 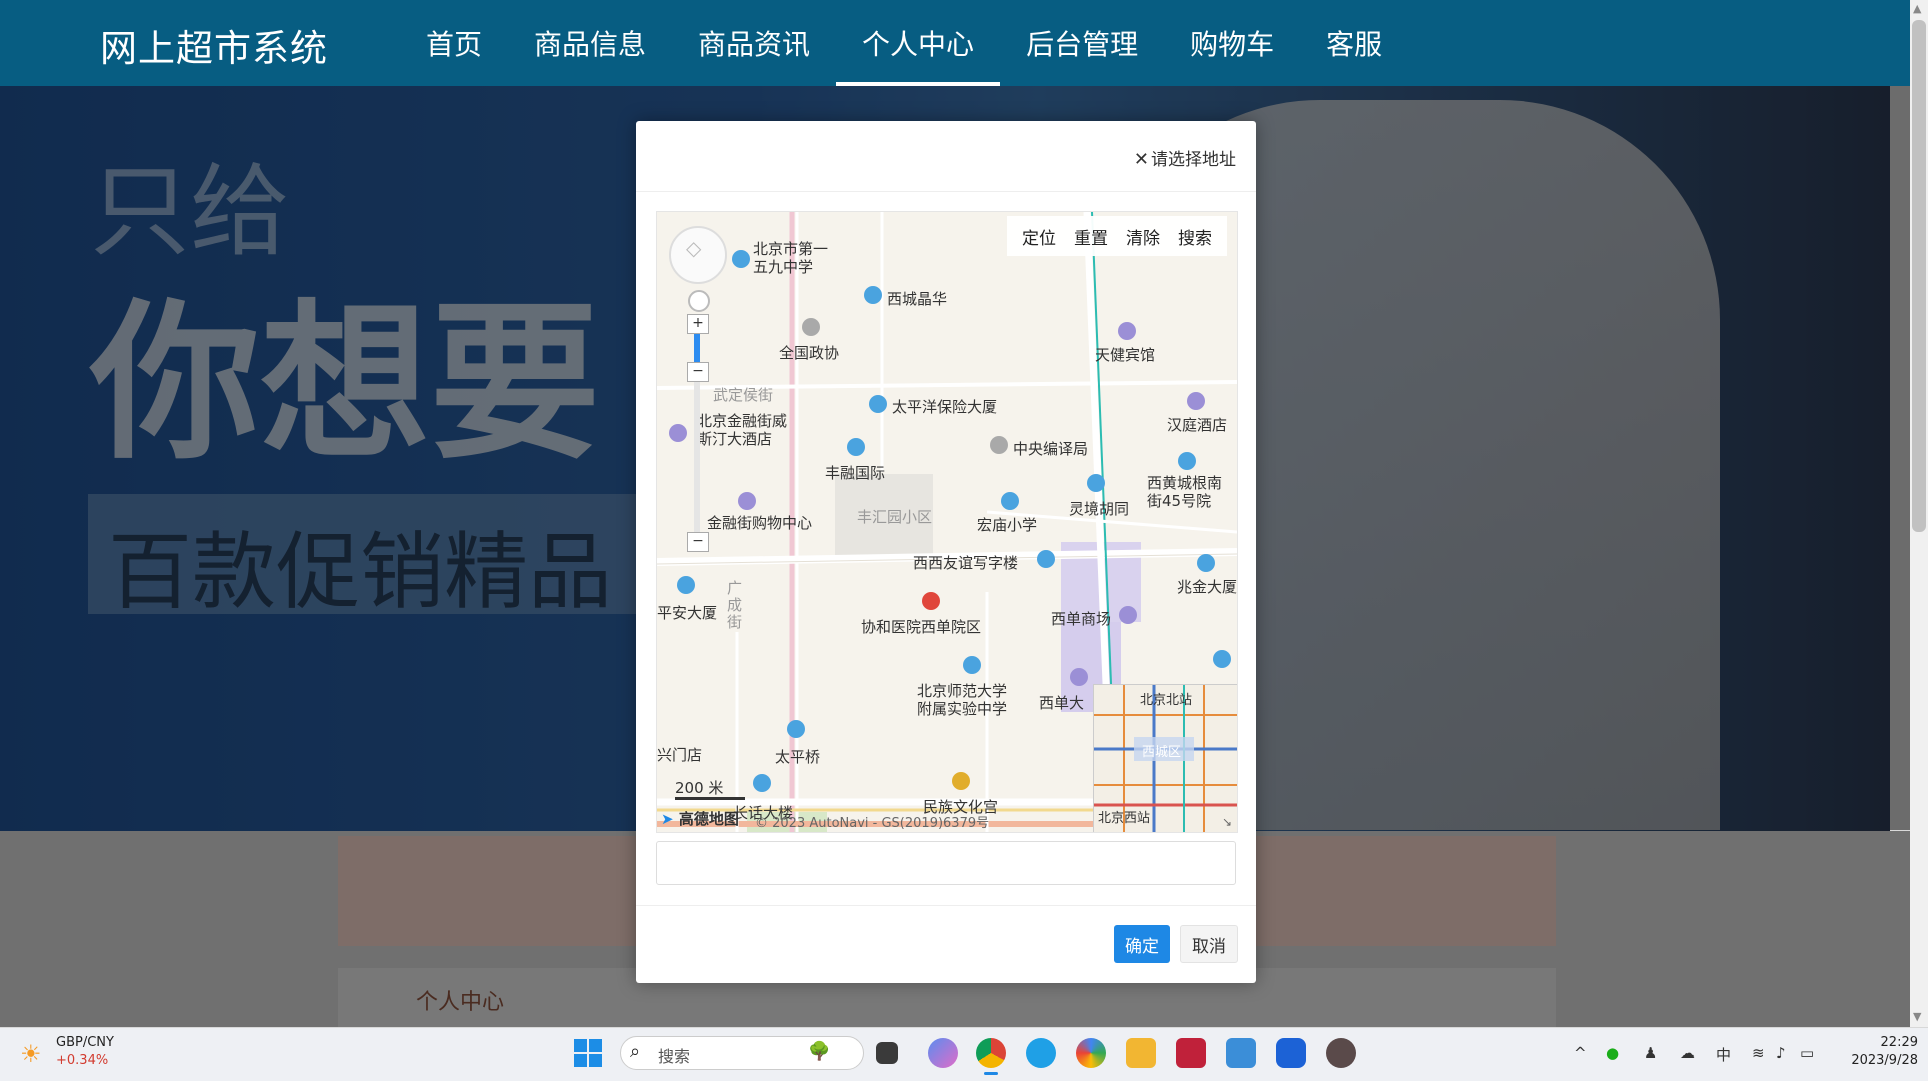 What do you see at coordinates (588, 1053) in the screenshot?
I see `windows-start-icon` at bounding box center [588, 1053].